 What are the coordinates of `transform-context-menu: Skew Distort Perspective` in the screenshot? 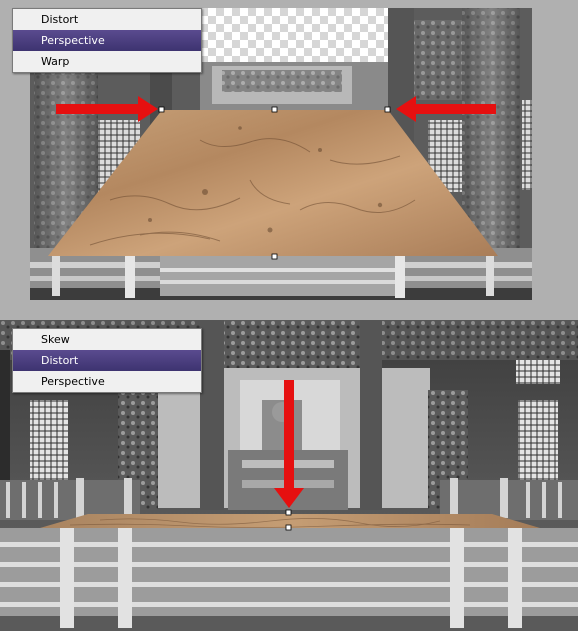 It's located at (107, 360).